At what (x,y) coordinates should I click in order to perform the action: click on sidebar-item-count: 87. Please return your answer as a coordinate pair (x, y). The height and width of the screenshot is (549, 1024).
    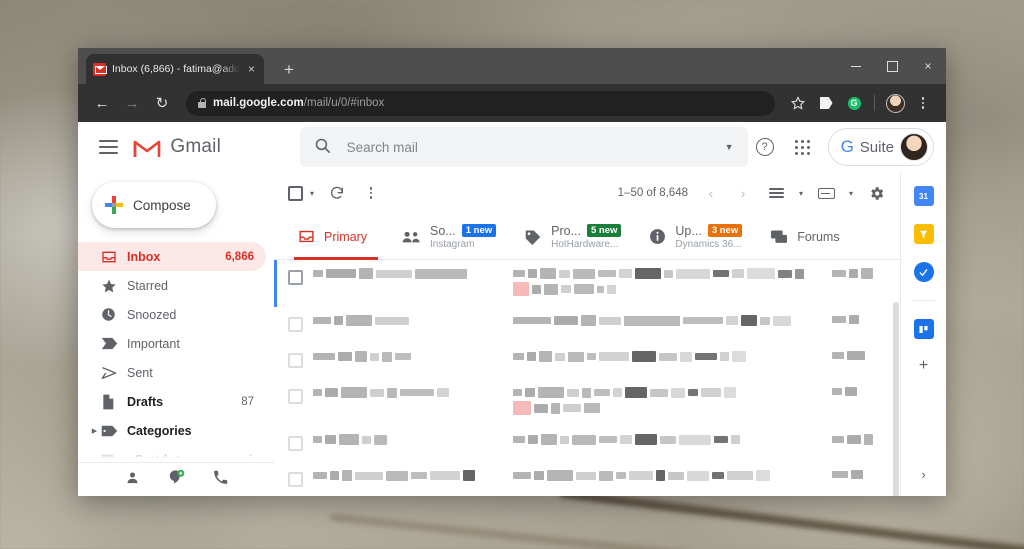
    Looking at the image, I should click on (247, 401).